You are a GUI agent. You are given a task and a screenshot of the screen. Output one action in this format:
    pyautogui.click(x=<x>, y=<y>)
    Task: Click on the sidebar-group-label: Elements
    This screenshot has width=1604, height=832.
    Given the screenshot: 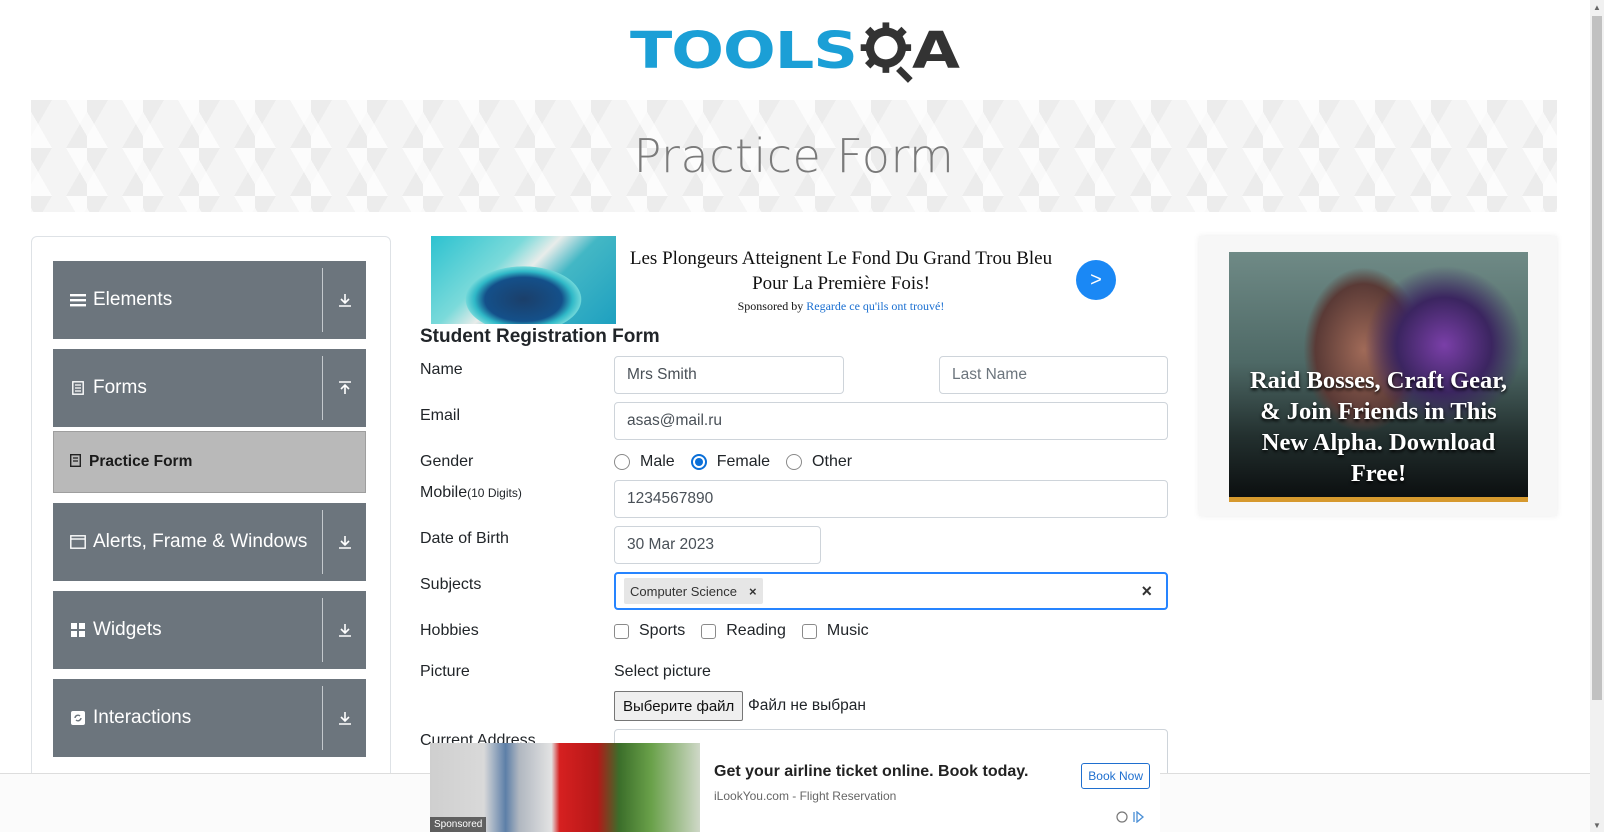 What is the action you would take?
    pyautogui.click(x=133, y=299)
    